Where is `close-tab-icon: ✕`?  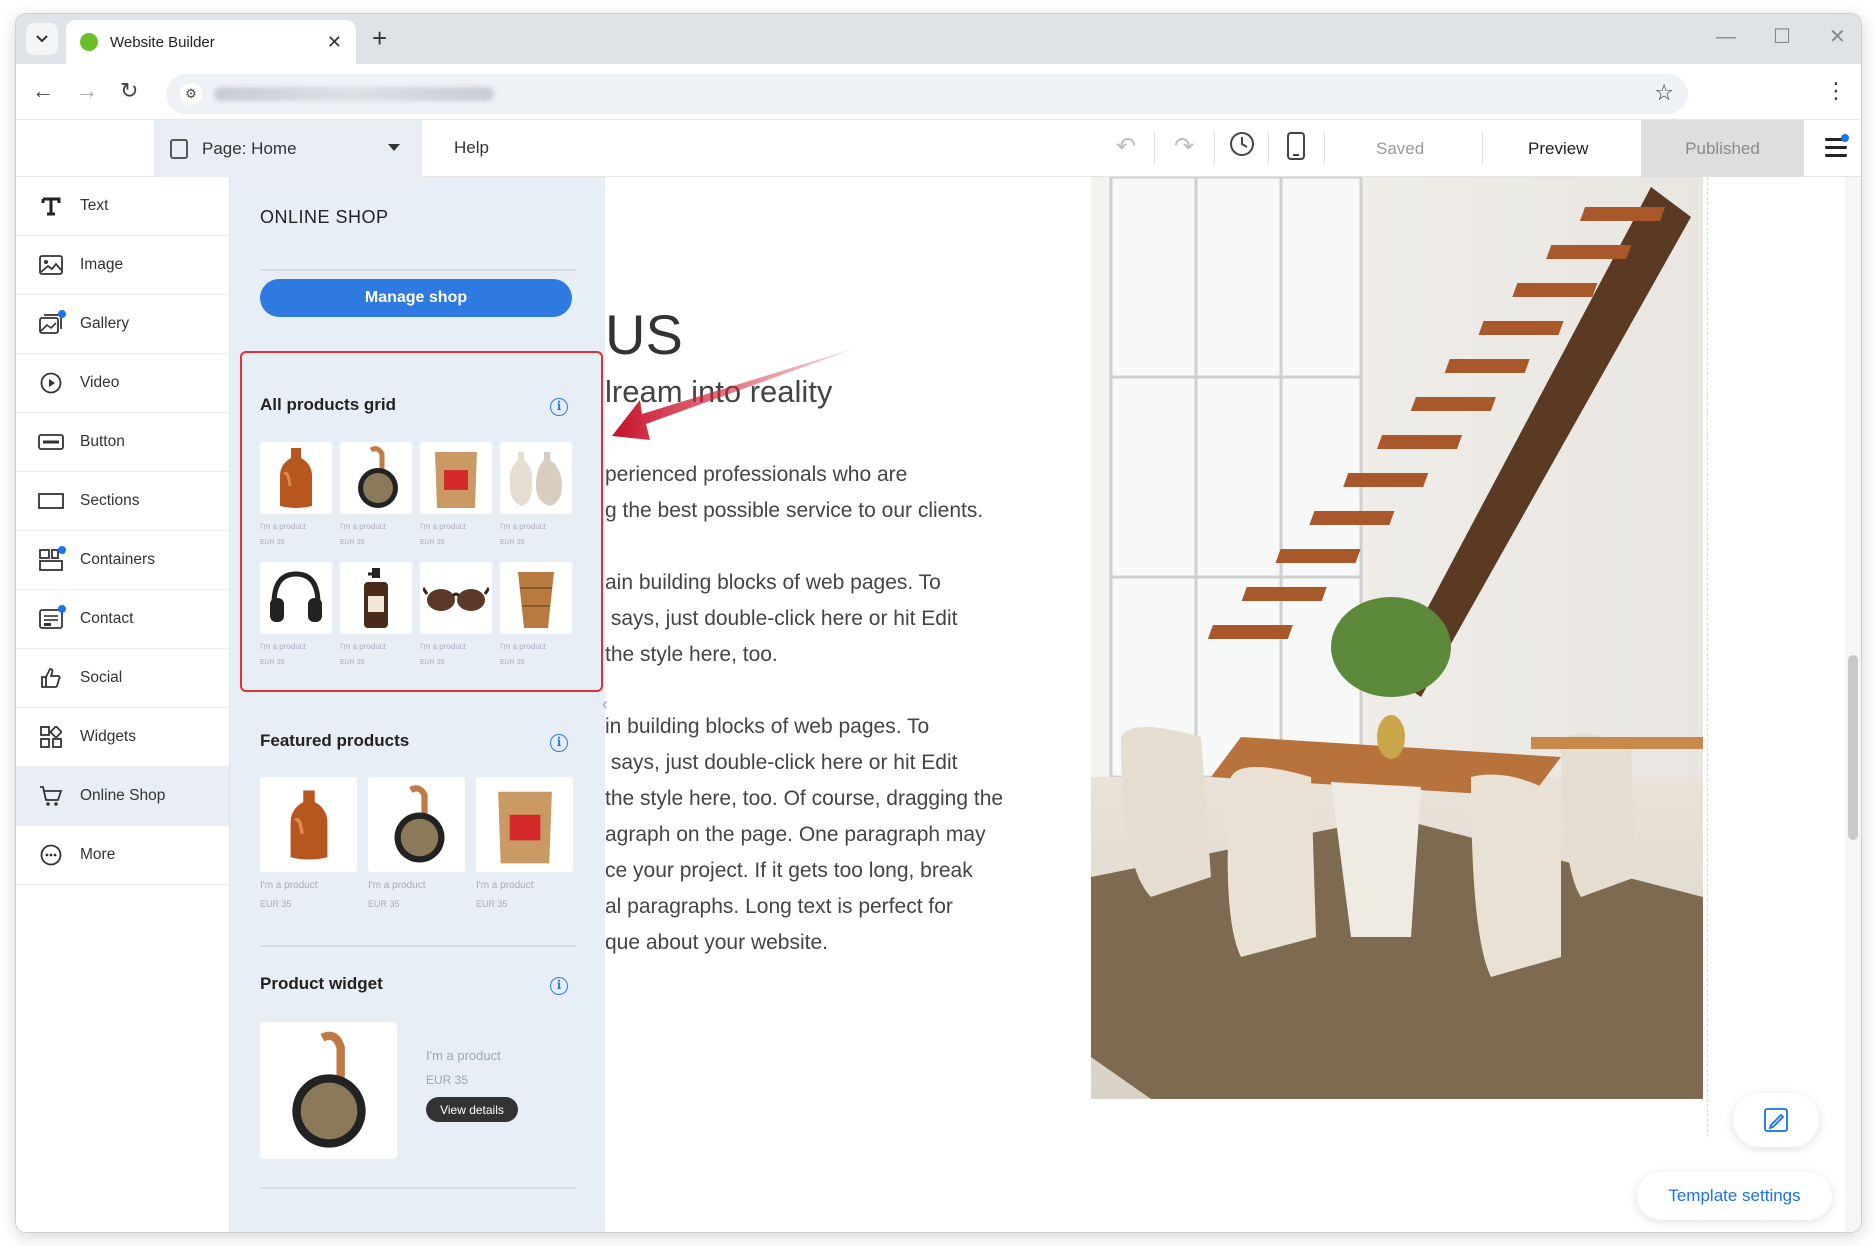
close-tab-icon: ✕ is located at coordinates (334, 42).